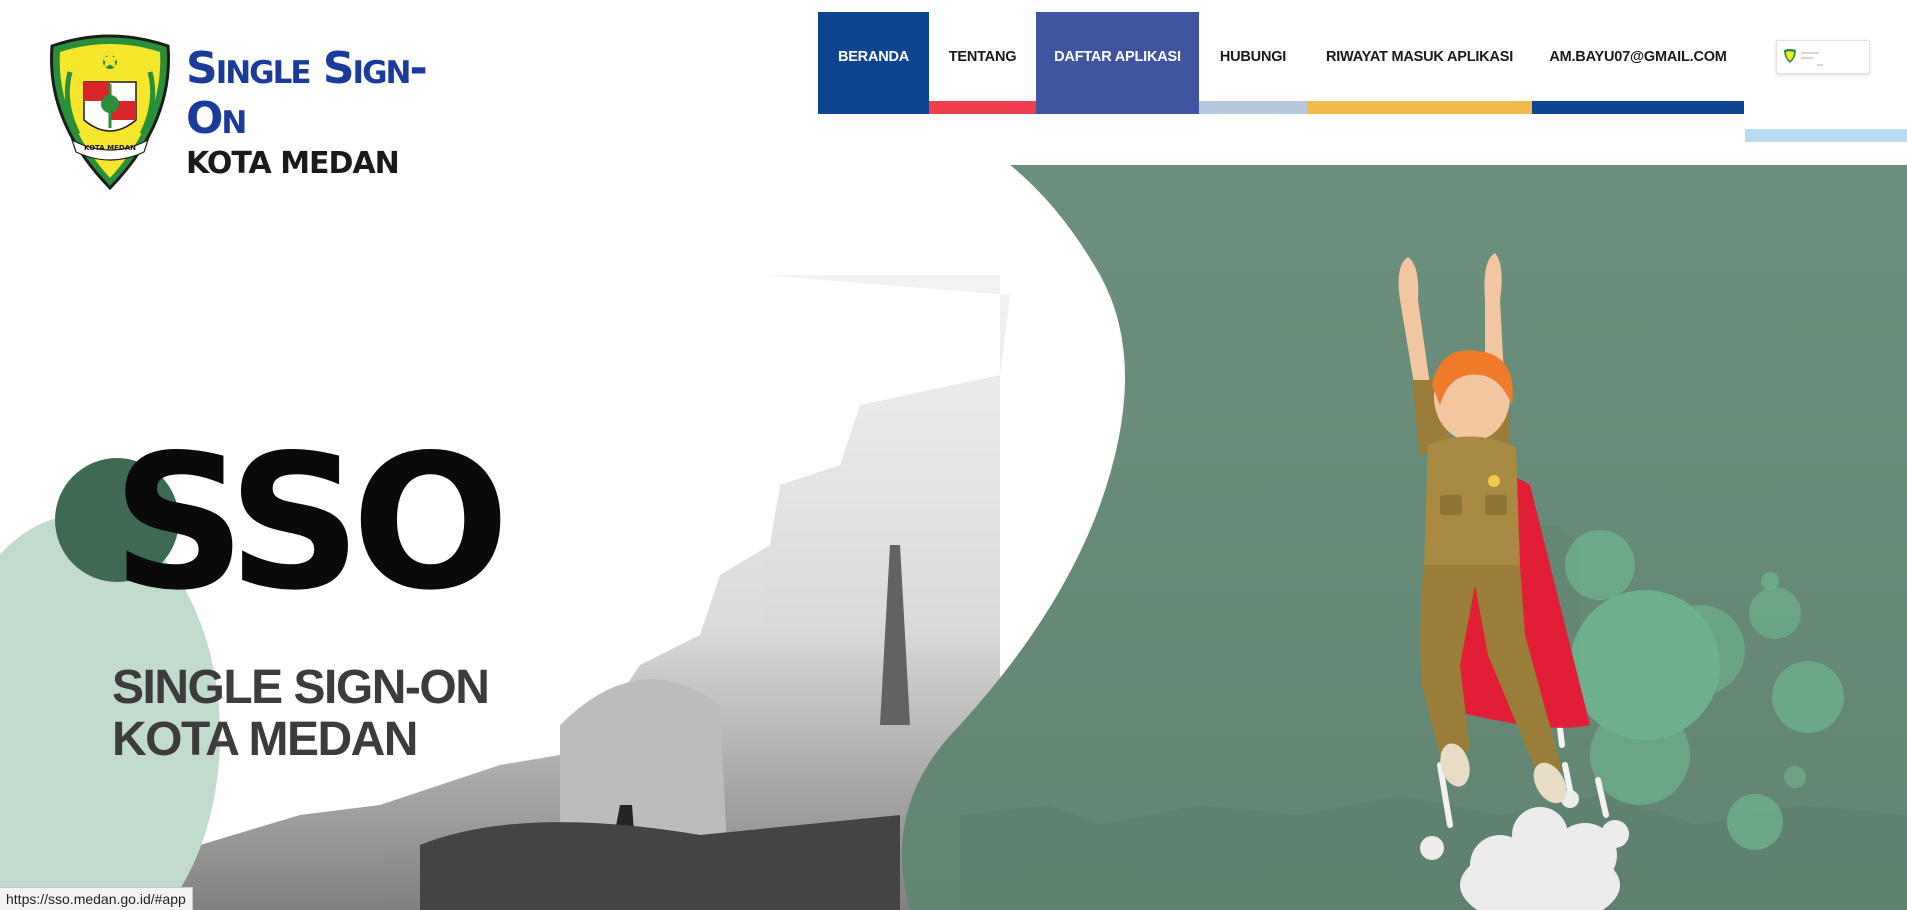 This screenshot has height=910, width=1907. Describe the element at coordinates (1790, 56) in the screenshot. I see `mini-emblem-icon` at that location.